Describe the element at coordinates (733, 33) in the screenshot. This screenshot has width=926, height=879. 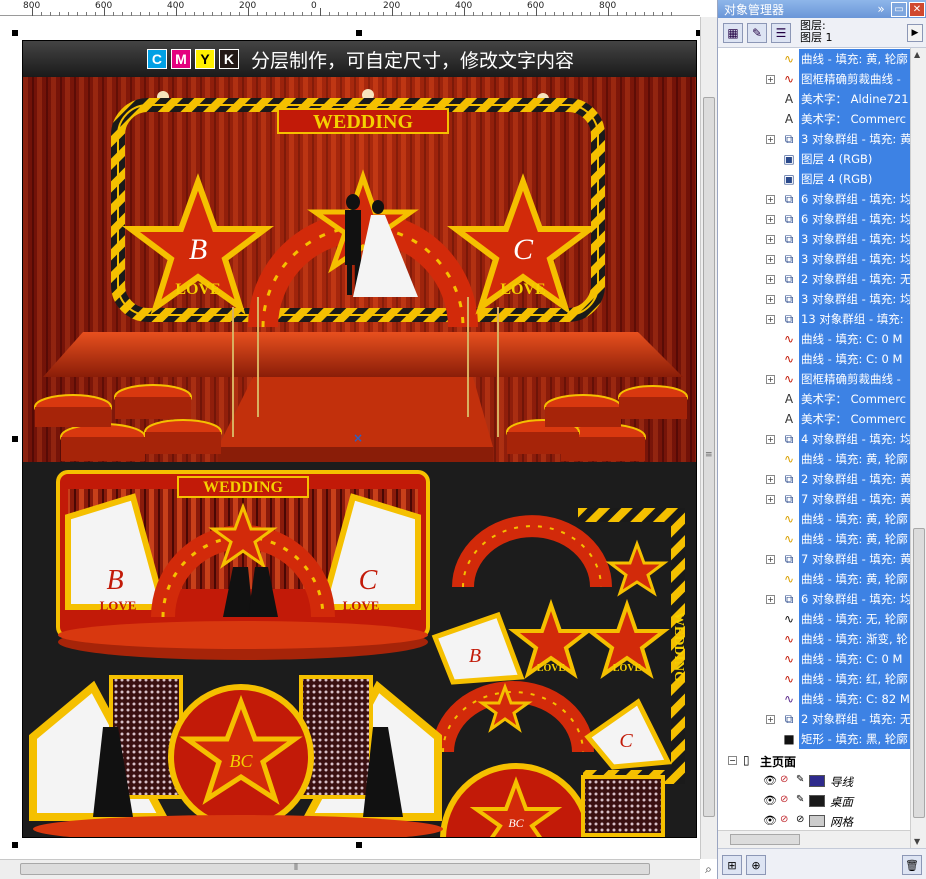
I see `show-properties-icon: ▦` at that location.